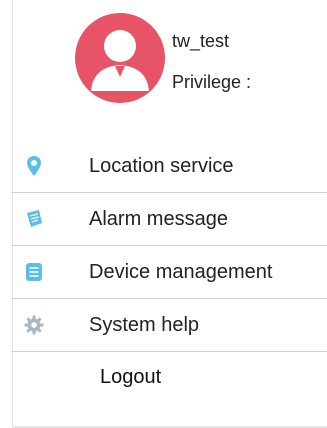 The height and width of the screenshot is (428, 327). I want to click on alarm-message-icon, so click(34, 219).